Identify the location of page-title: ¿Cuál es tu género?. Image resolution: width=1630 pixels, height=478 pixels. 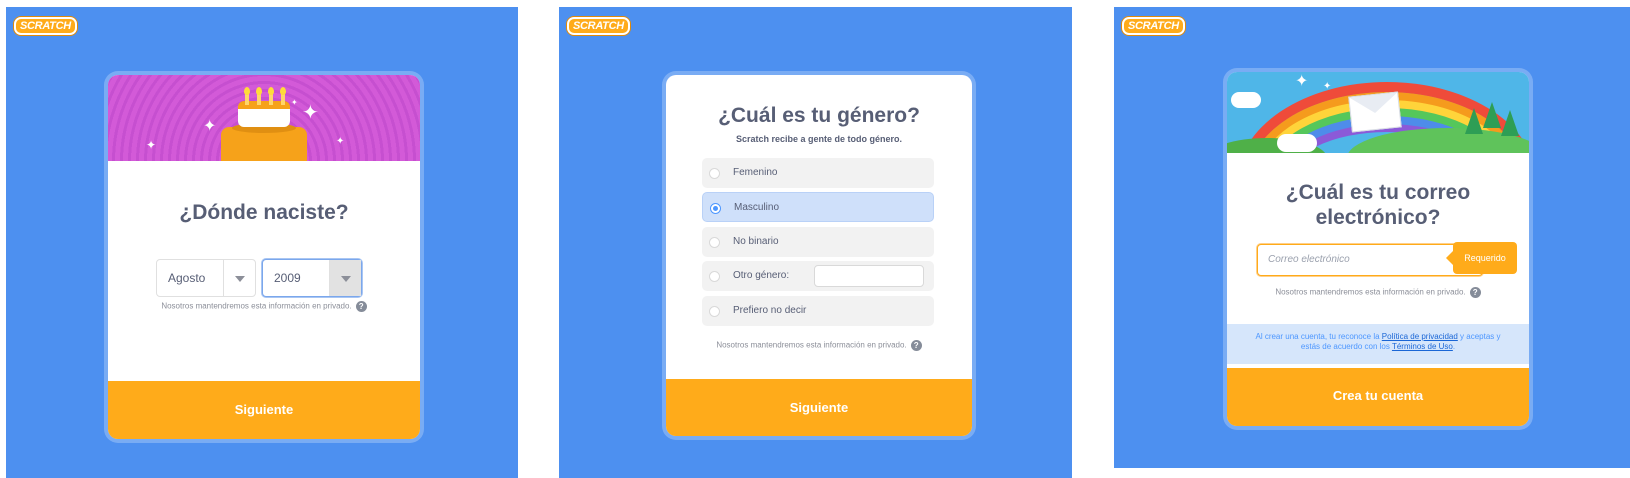
(819, 115).